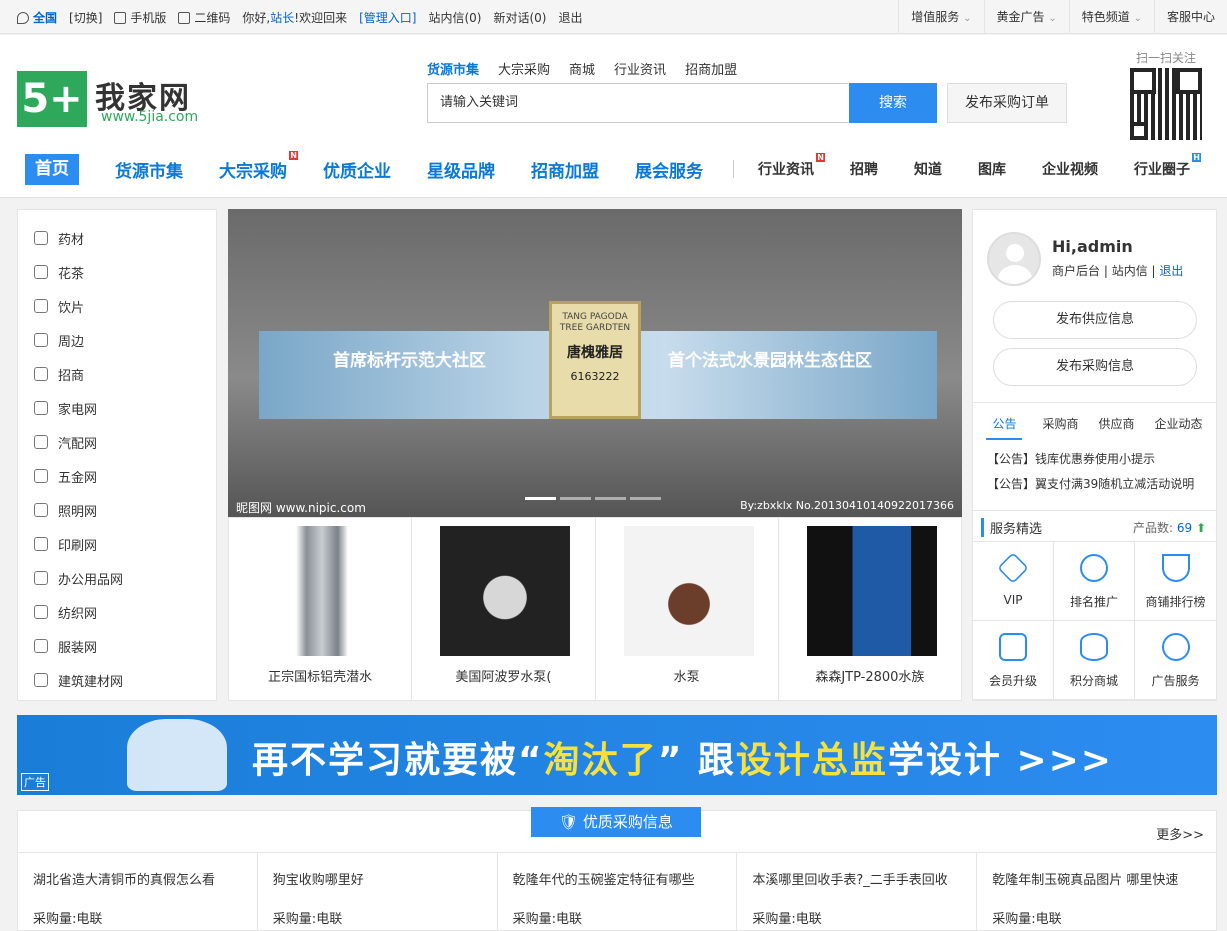 This screenshot has height=931, width=1227. What do you see at coordinates (117, 442) in the screenshot?
I see `category-item: 汽配网` at bounding box center [117, 442].